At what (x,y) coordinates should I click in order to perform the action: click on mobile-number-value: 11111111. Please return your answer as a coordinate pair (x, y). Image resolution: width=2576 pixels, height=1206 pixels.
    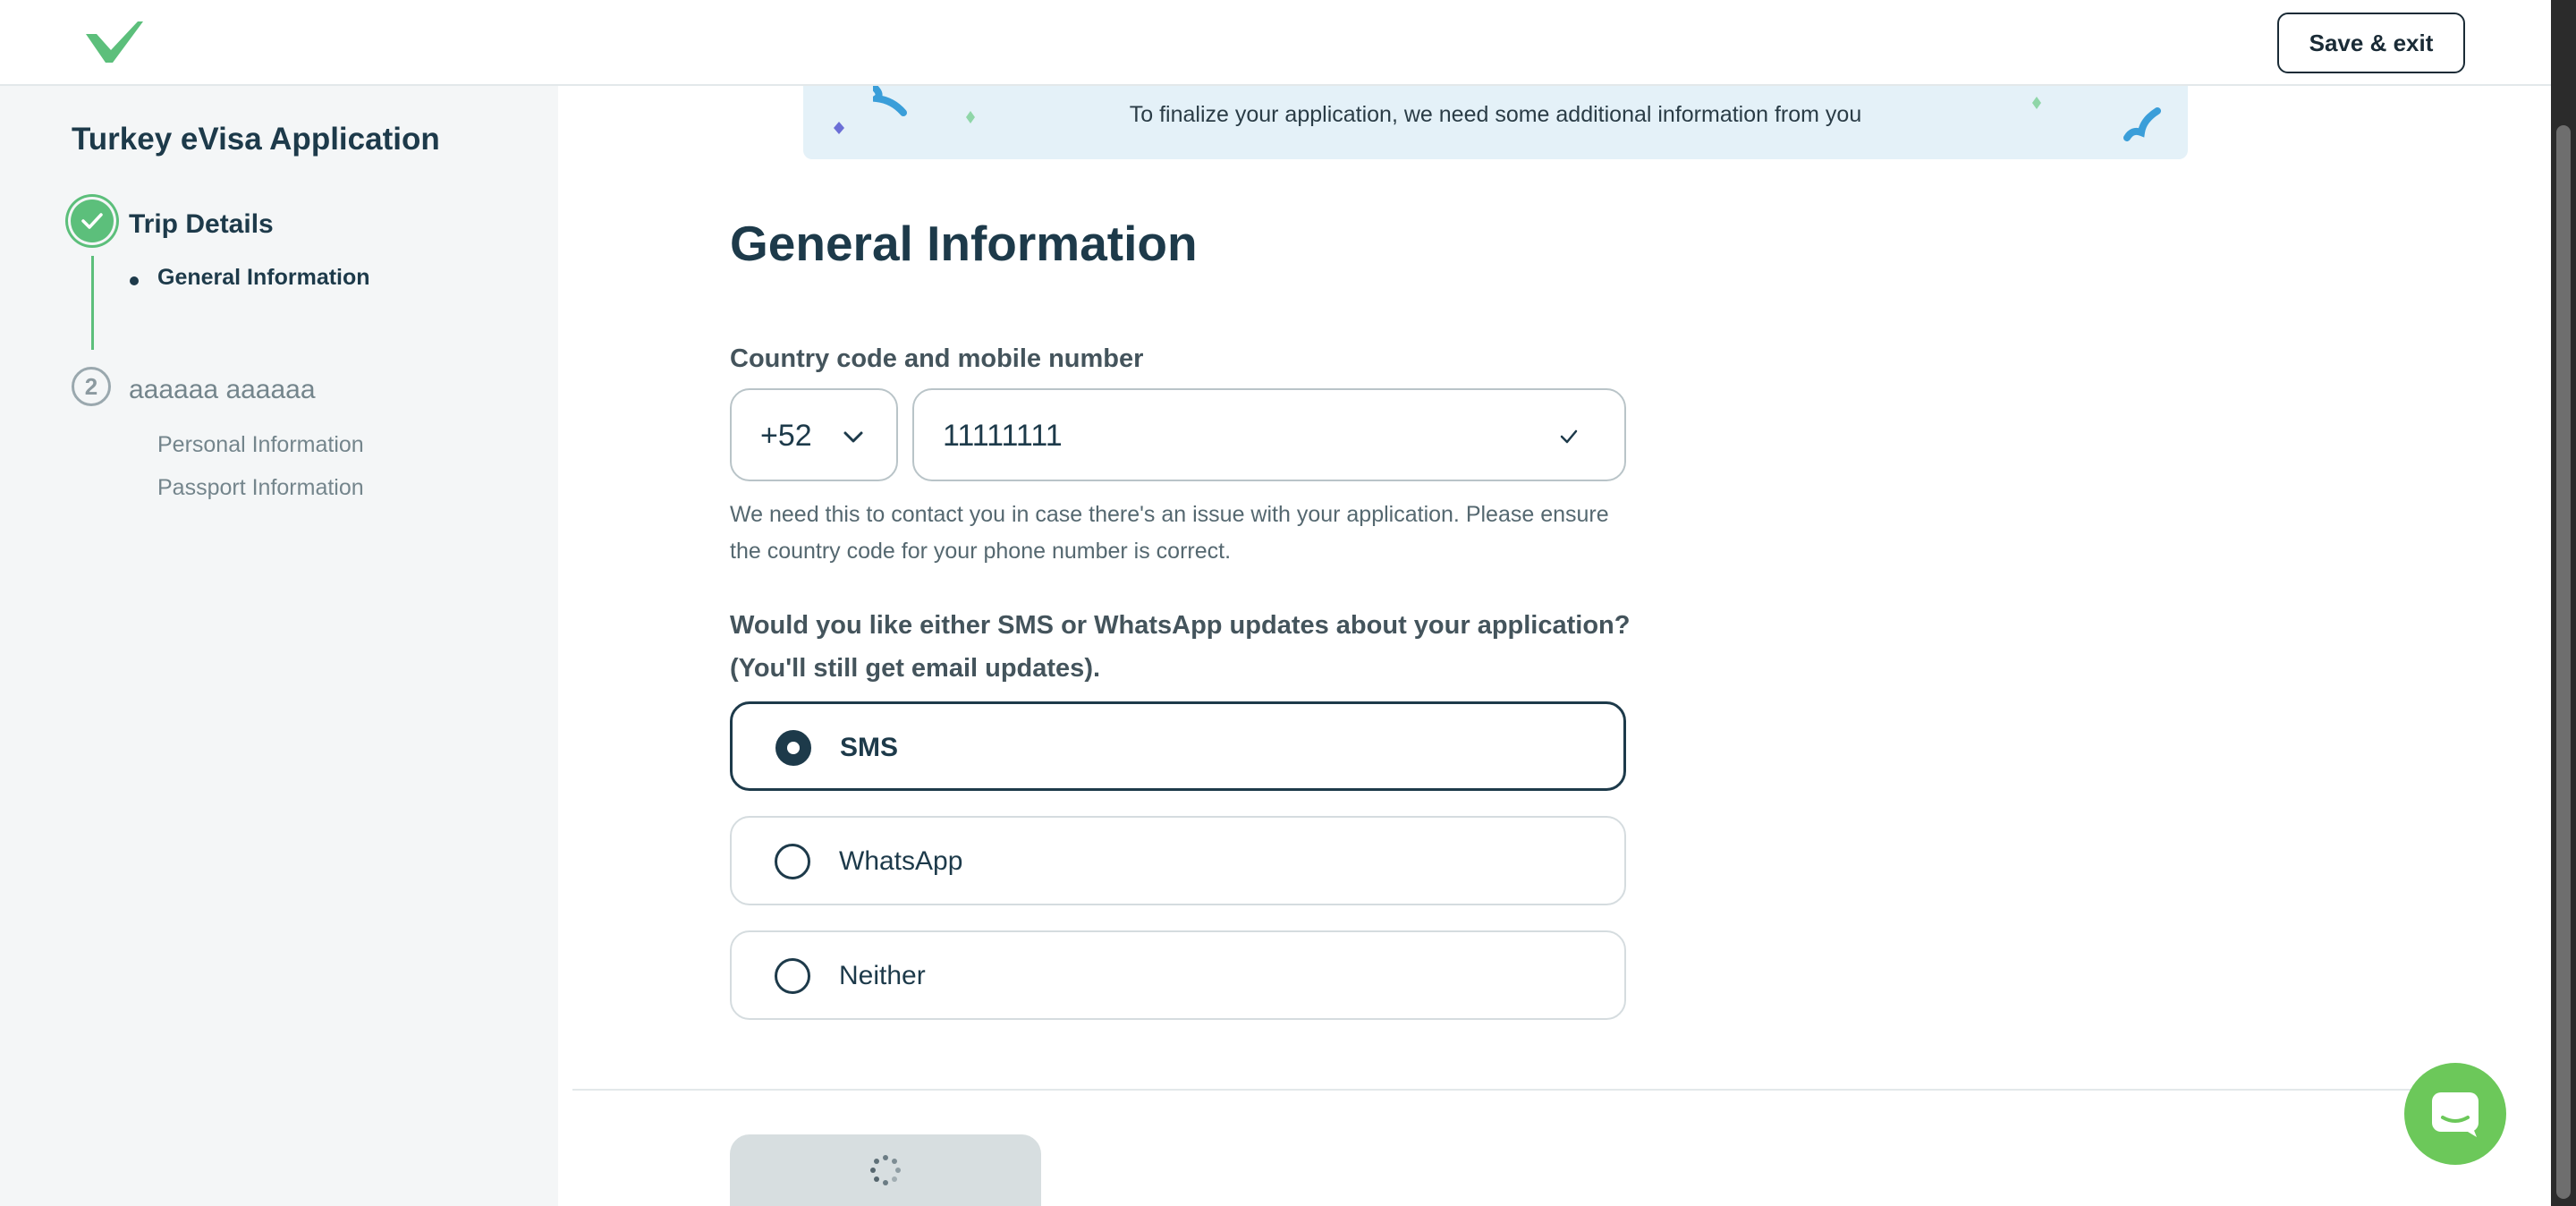
    Looking at the image, I should click on (1229, 436).